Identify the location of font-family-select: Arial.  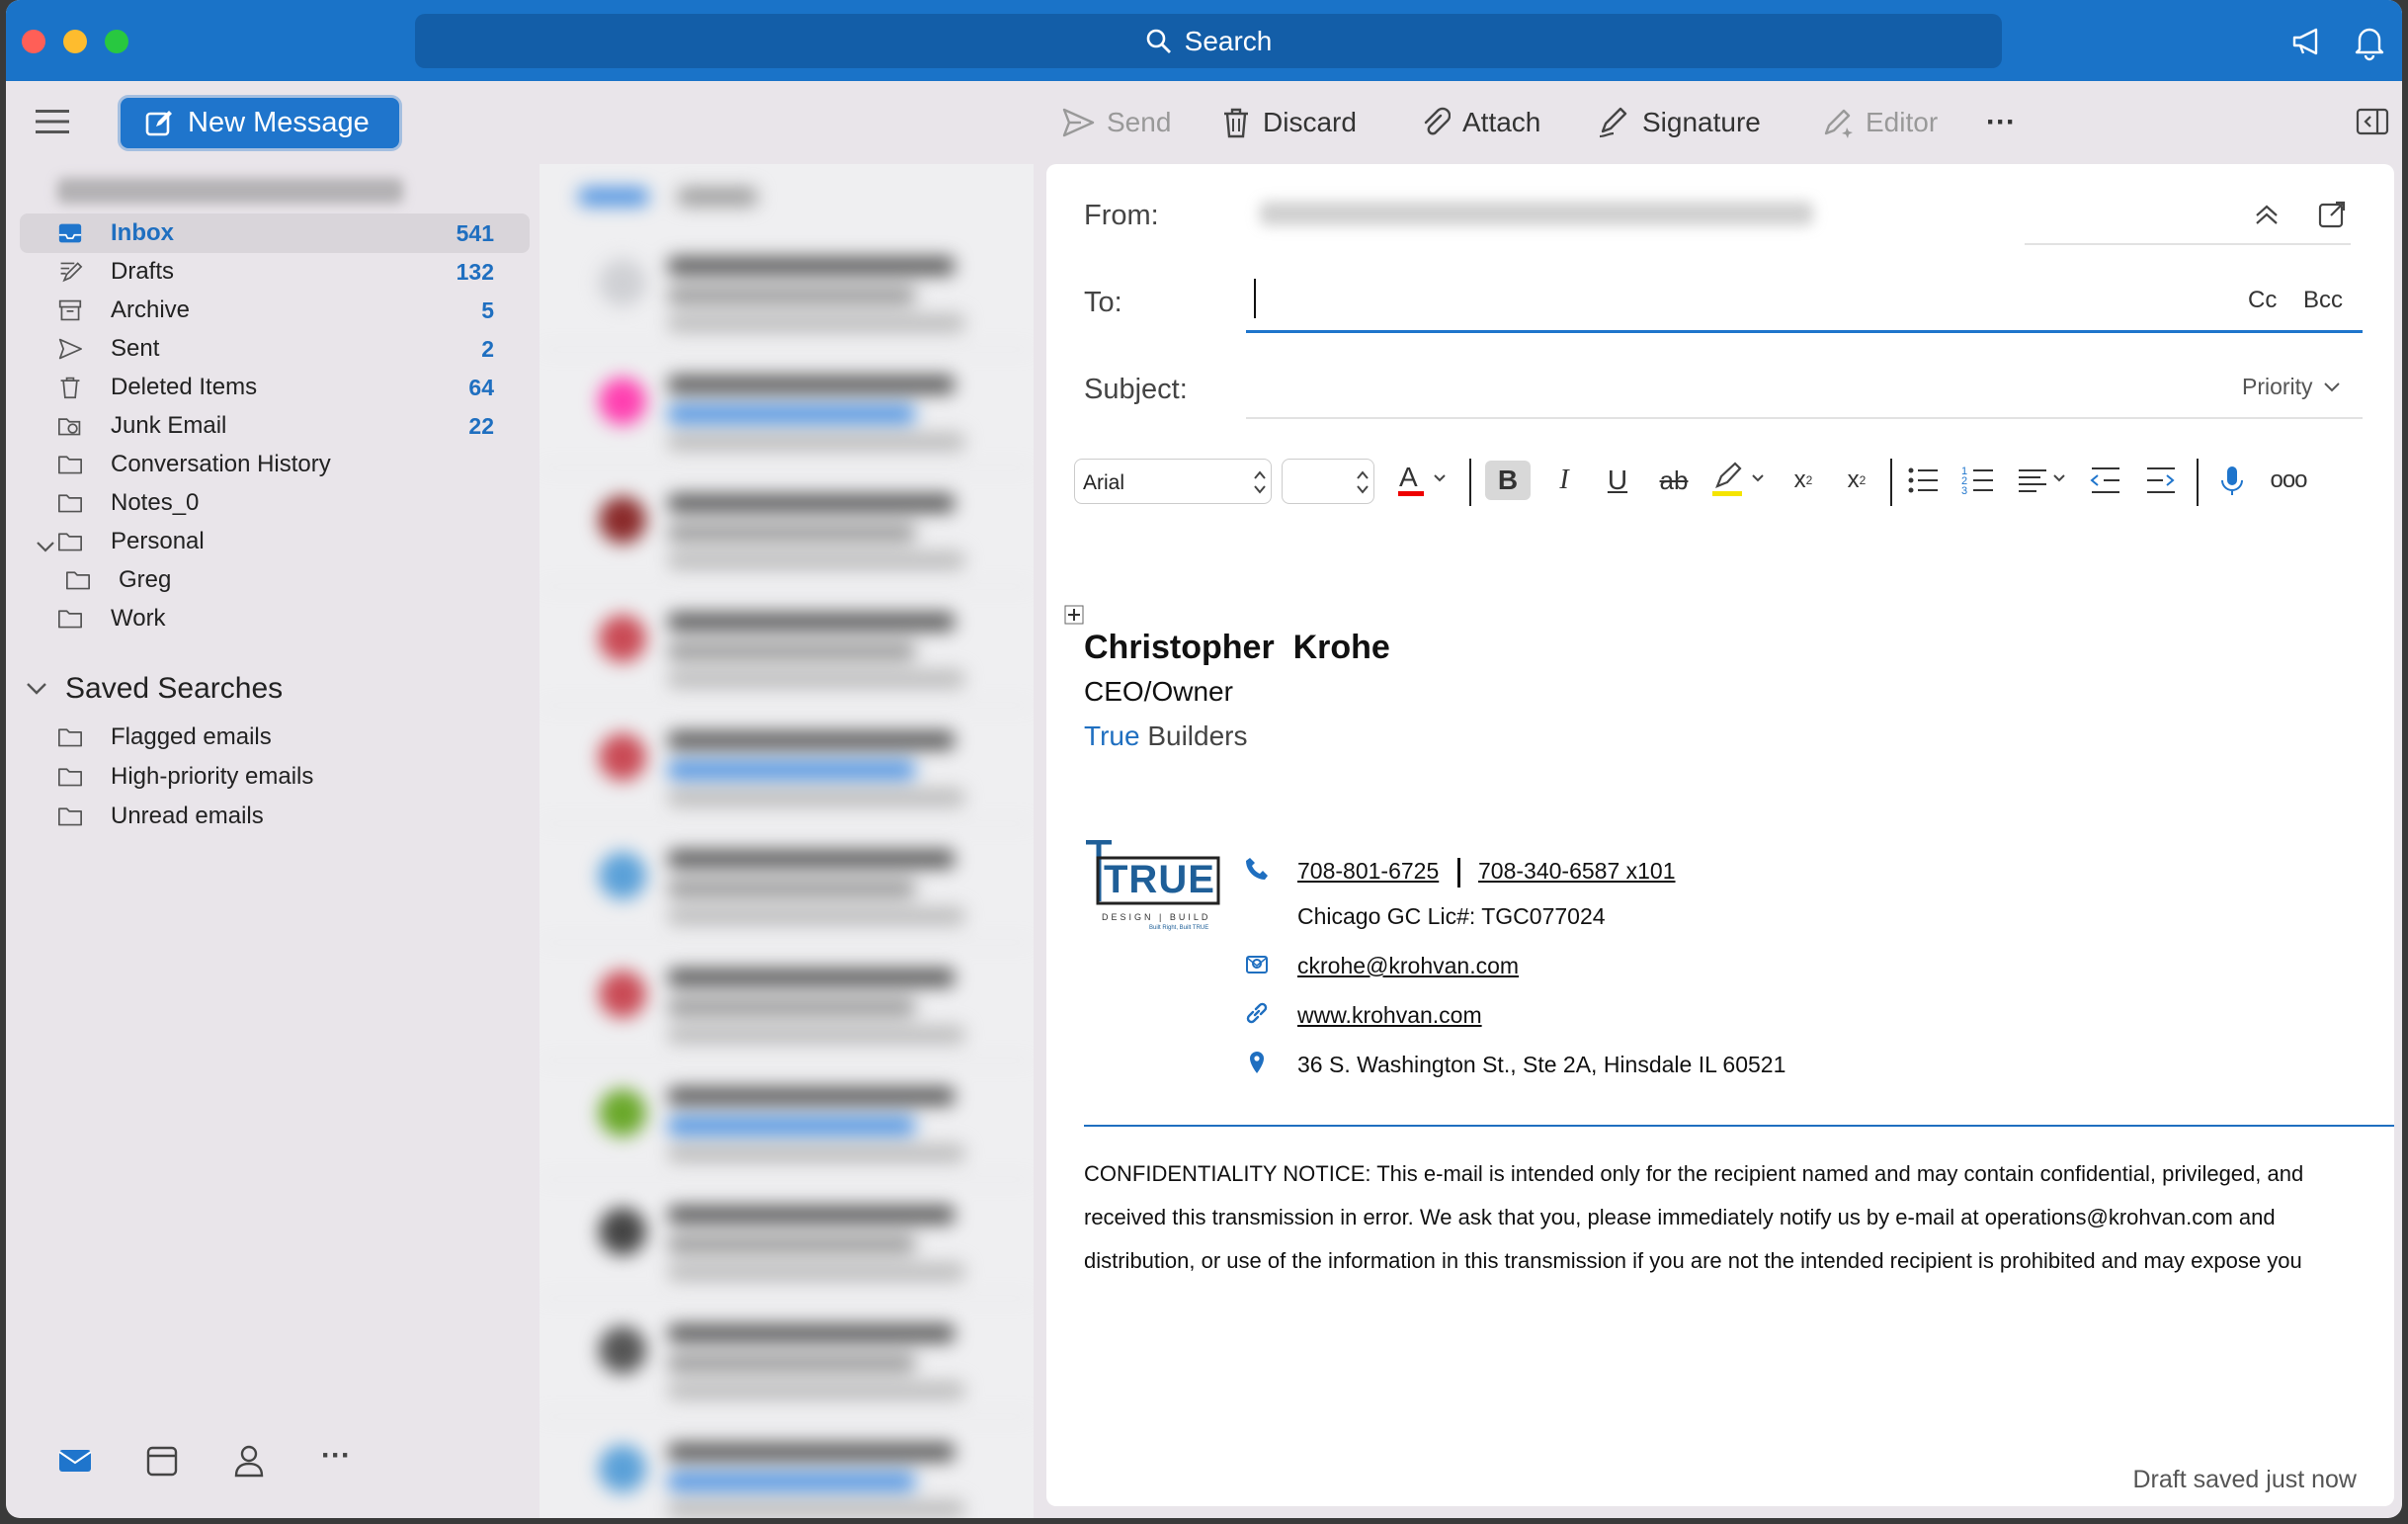
(1173, 482).